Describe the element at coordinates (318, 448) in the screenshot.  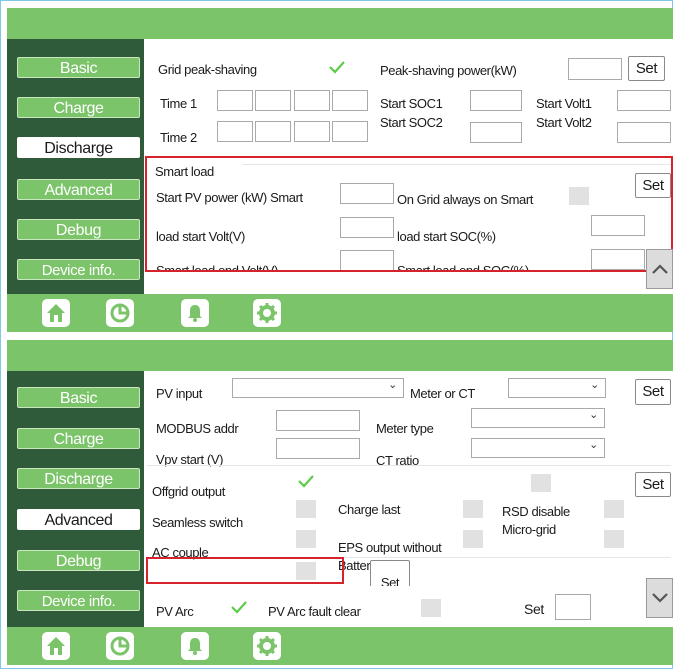
I see `vpv-start-input` at that location.